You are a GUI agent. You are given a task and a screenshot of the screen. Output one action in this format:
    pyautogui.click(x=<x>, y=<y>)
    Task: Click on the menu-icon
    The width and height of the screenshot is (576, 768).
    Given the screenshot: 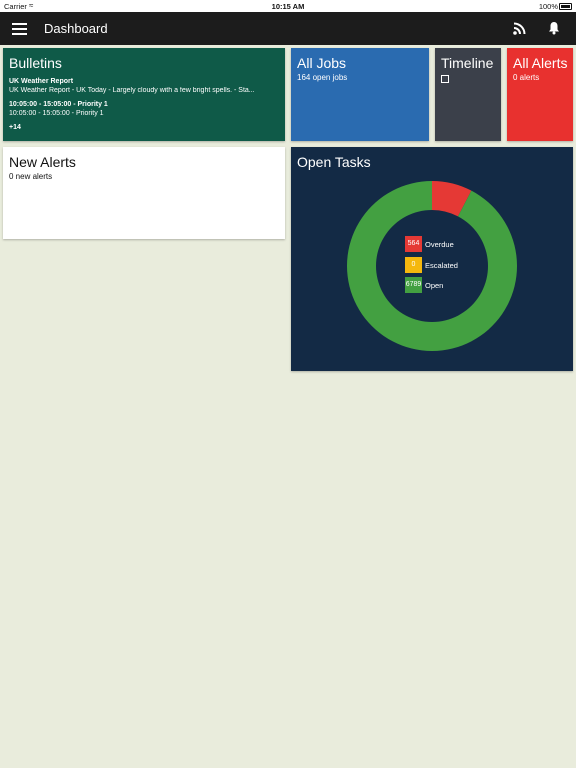 What is the action you would take?
    pyautogui.click(x=19, y=29)
    